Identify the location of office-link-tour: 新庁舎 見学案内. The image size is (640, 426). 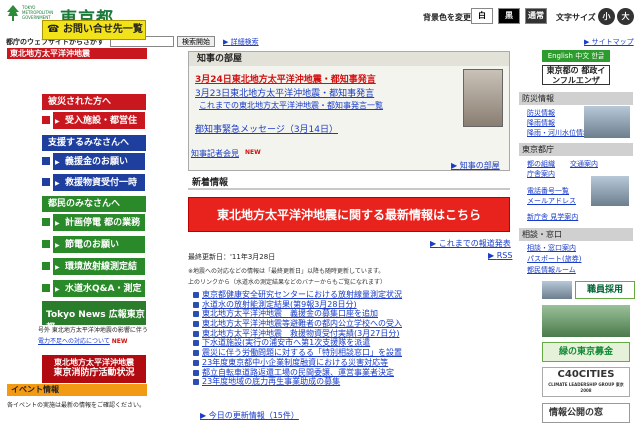
(552, 217).